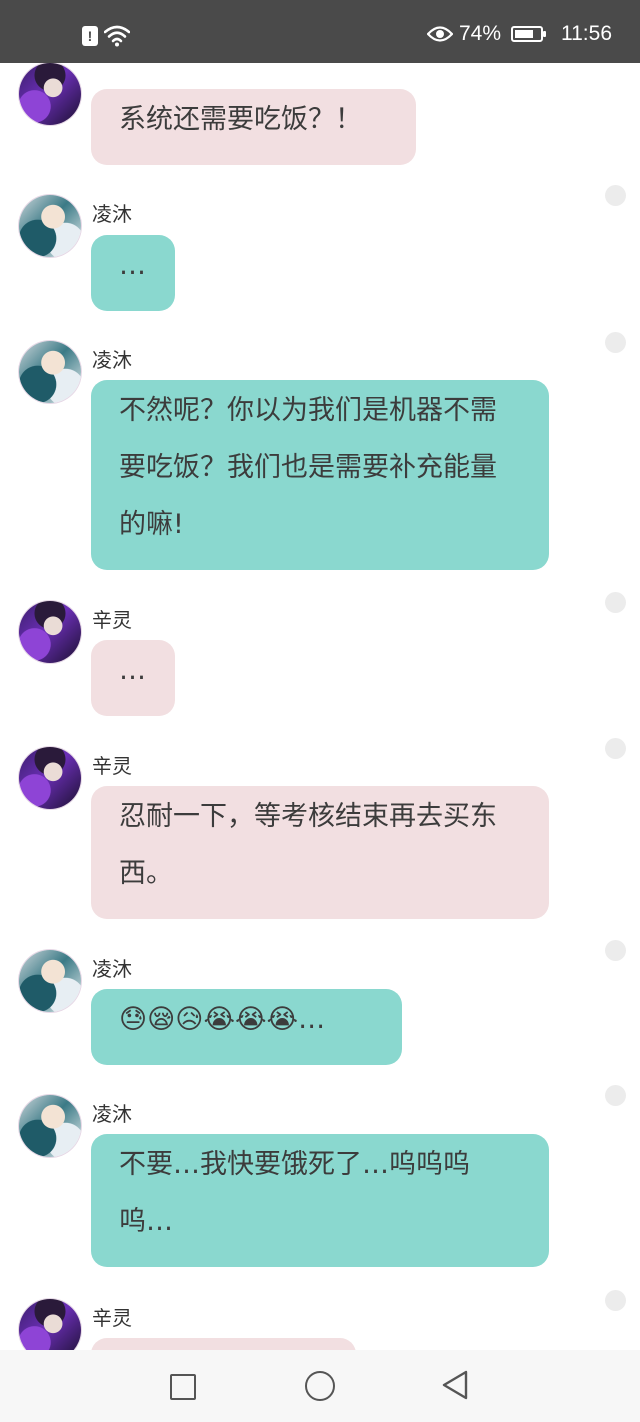 This screenshot has width=640, height=1422. What do you see at coordinates (524, 34) in the screenshot?
I see `battery-level` at bounding box center [524, 34].